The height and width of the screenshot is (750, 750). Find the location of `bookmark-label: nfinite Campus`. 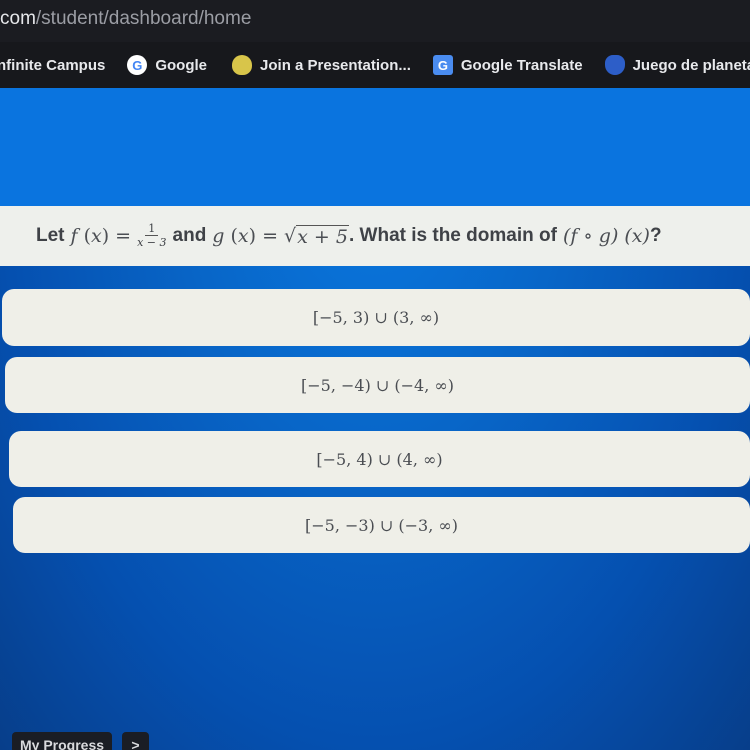

bookmark-label: nfinite Campus is located at coordinates (53, 65).